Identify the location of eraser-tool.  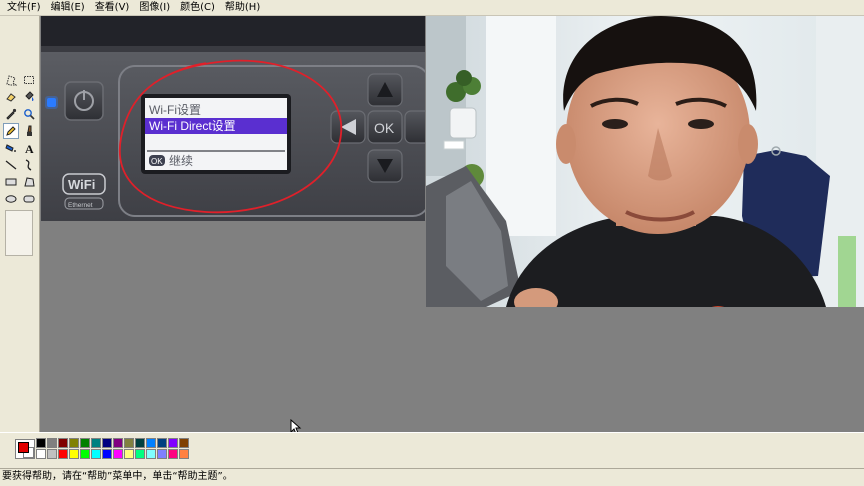
(11, 97).